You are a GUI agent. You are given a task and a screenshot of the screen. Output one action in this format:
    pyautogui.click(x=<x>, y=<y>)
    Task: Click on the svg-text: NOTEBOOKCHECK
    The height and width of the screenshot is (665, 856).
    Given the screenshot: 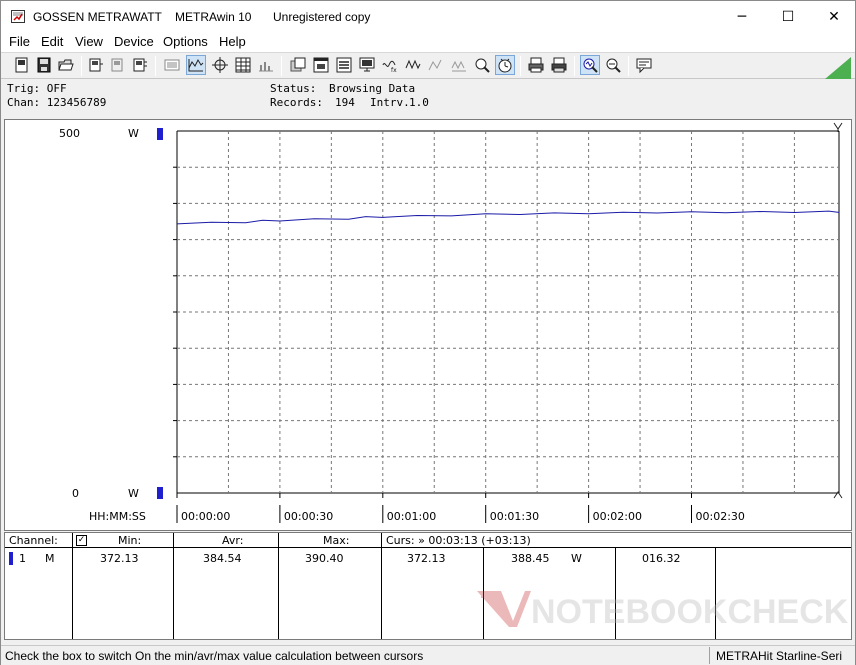 What is the action you would take?
    pyautogui.click(x=690, y=612)
    